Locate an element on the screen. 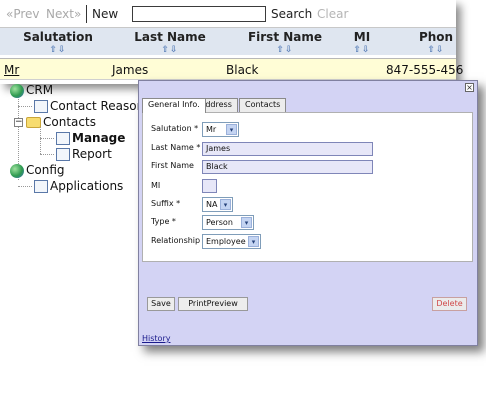  cell-phone: 847-555-456 is located at coordinates (425, 70).